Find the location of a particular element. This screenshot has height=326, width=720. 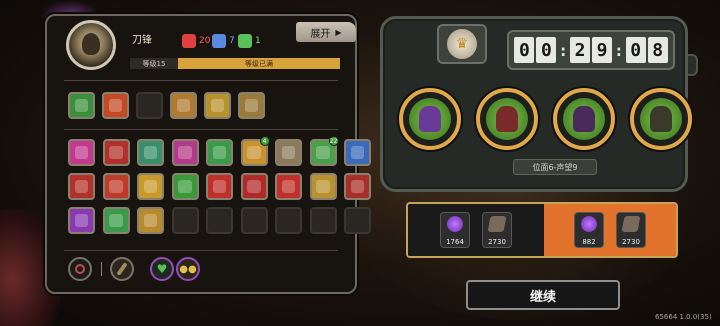

crest-frame: ♛ is located at coordinates (462, 44).